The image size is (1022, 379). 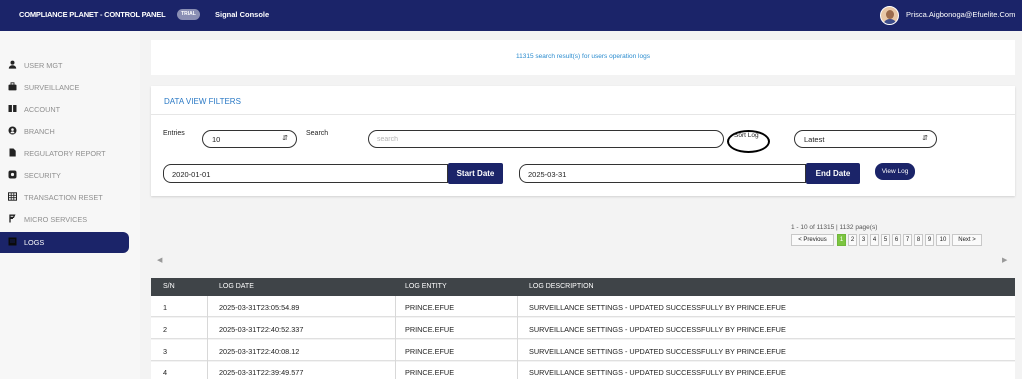 I want to click on sidebar-item-label: TRANSACTION RESET, so click(x=63, y=197).